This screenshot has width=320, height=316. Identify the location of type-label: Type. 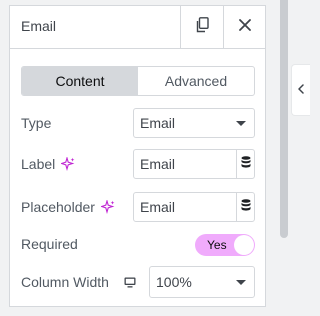
(36, 123).